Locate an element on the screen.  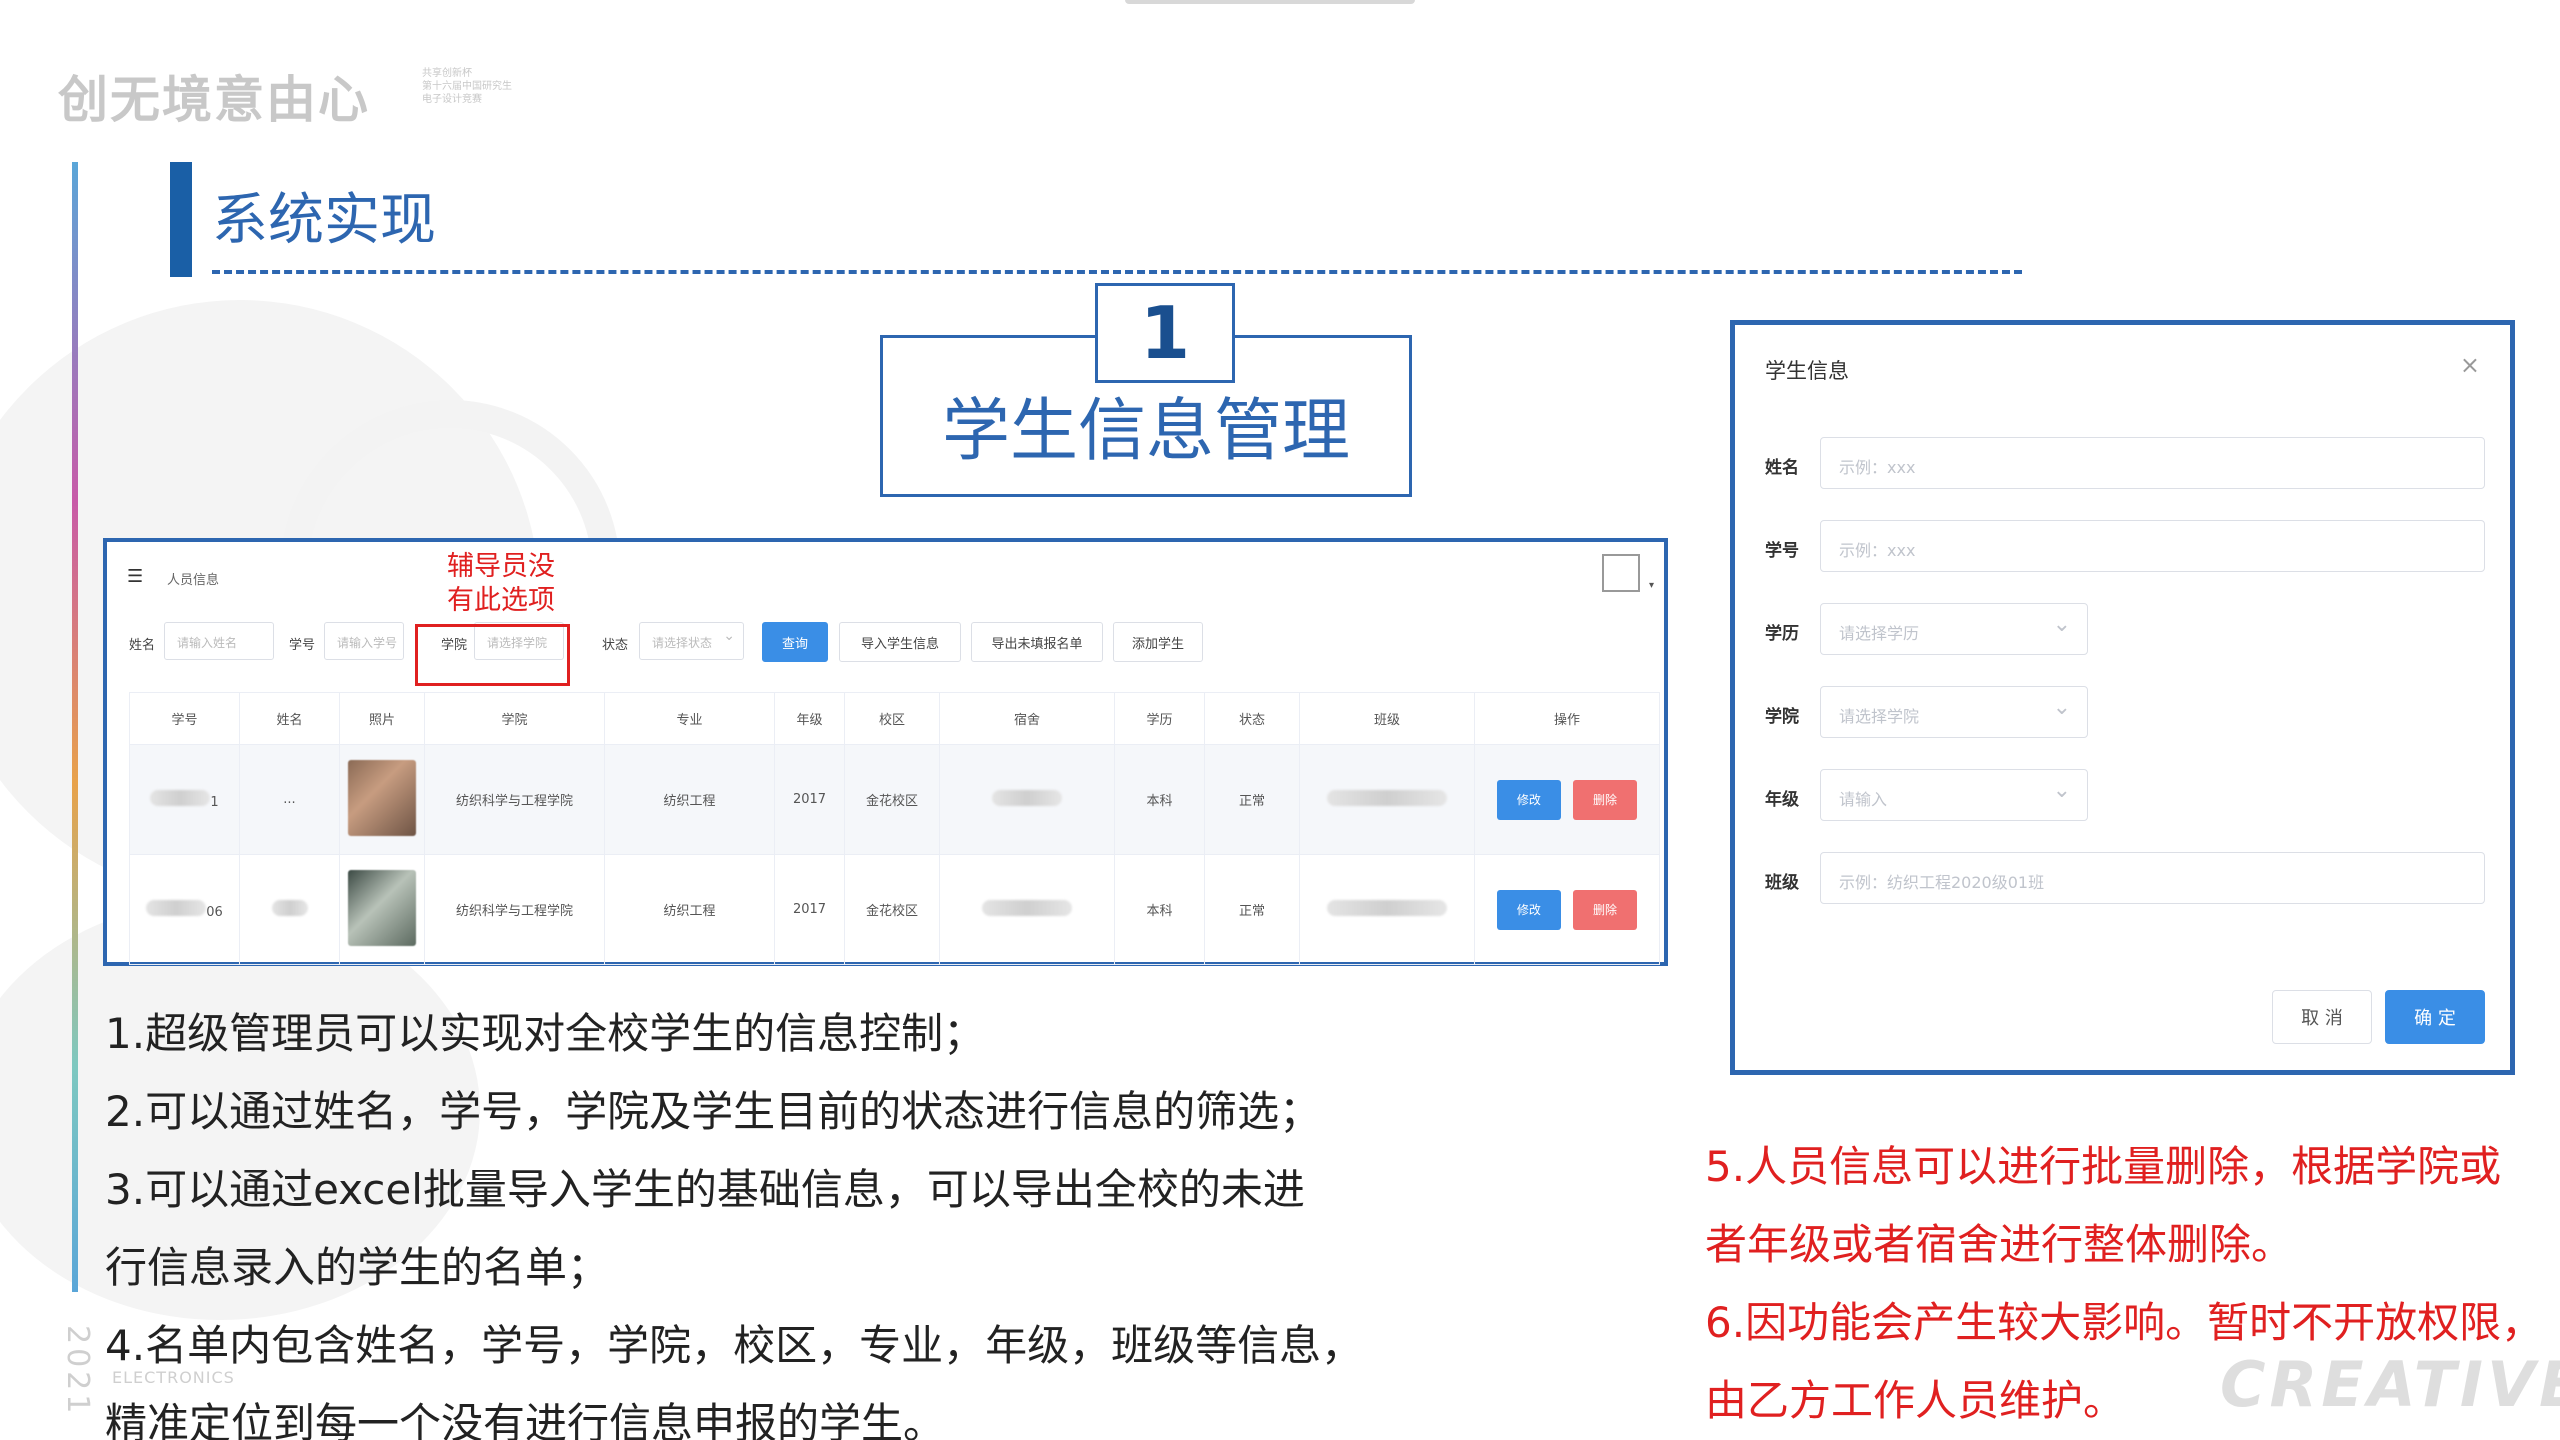
electronics-watermark: ELECTRONICS is located at coordinates (173, 1377).